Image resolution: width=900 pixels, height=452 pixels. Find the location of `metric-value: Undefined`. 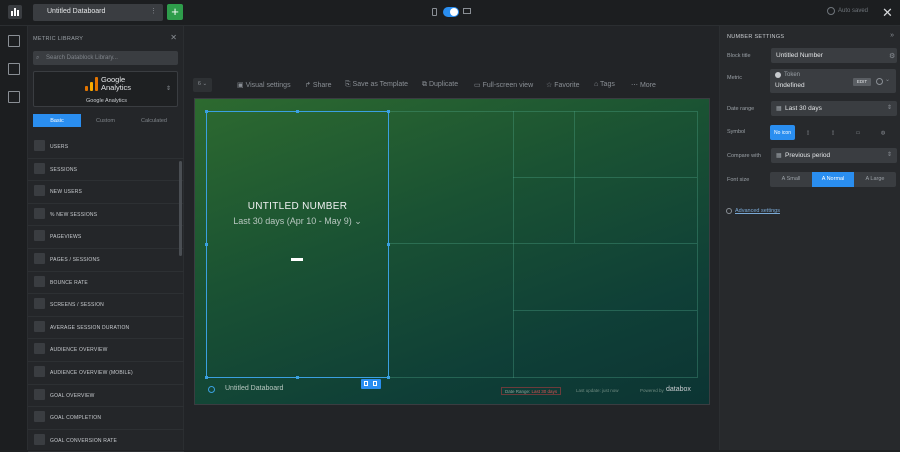

metric-value: Undefined is located at coordinates (790, 85).